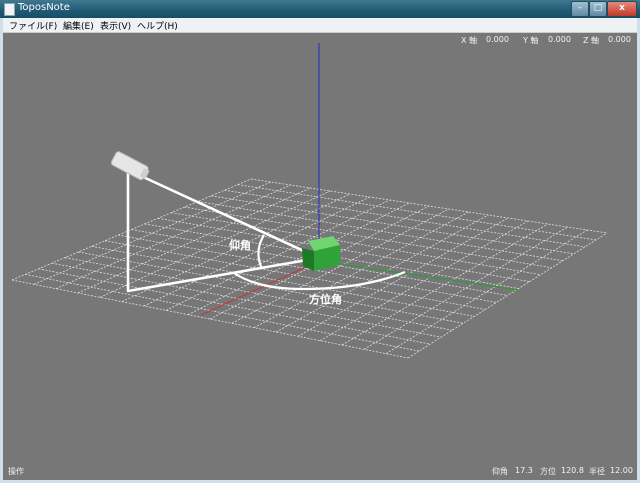  What do you see at coordinates (500, 471) in the screenshot?
I see `elevation-status-label: 仰角` at bounding box center [500, 471].